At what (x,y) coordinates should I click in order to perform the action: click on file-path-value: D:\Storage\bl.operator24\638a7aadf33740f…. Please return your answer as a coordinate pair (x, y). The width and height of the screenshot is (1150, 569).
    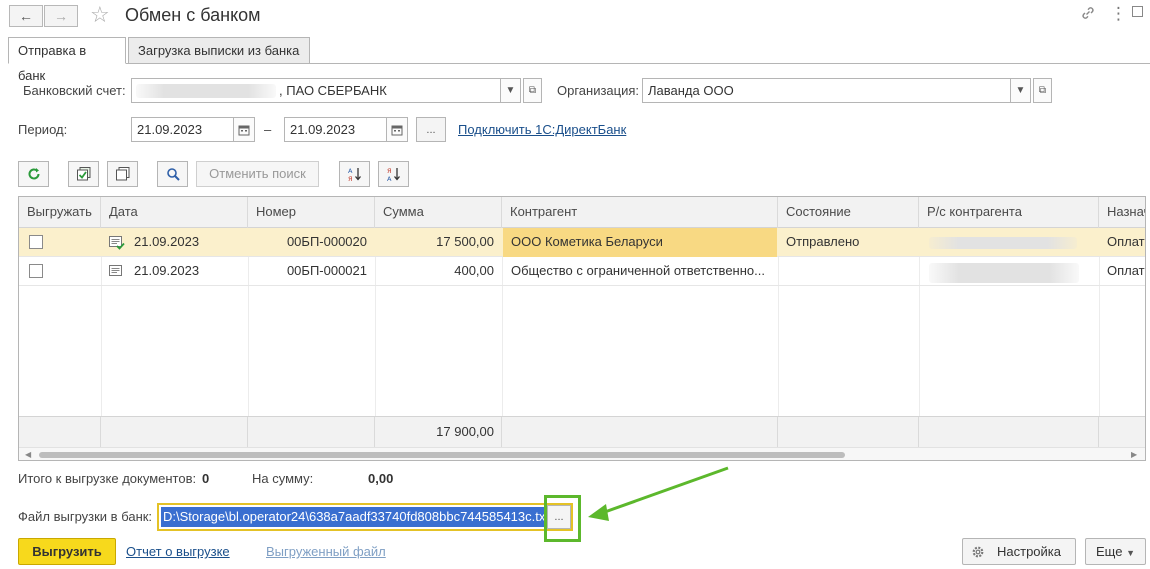
    Looking at the image, I should click on (365, 517).